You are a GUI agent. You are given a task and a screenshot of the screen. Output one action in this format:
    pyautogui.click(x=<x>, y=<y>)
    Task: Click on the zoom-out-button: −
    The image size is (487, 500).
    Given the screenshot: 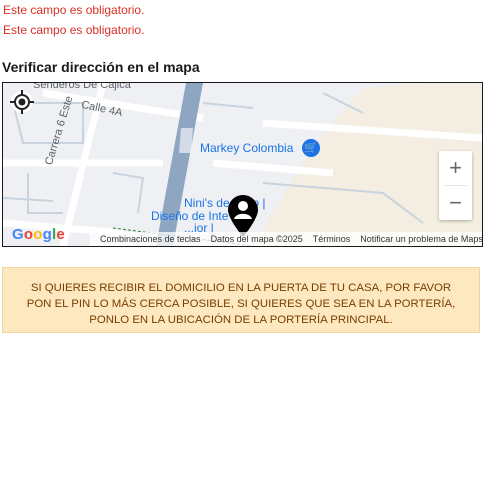 What is the action you would take?
    pyautogui.click(x=455, y=203)
    